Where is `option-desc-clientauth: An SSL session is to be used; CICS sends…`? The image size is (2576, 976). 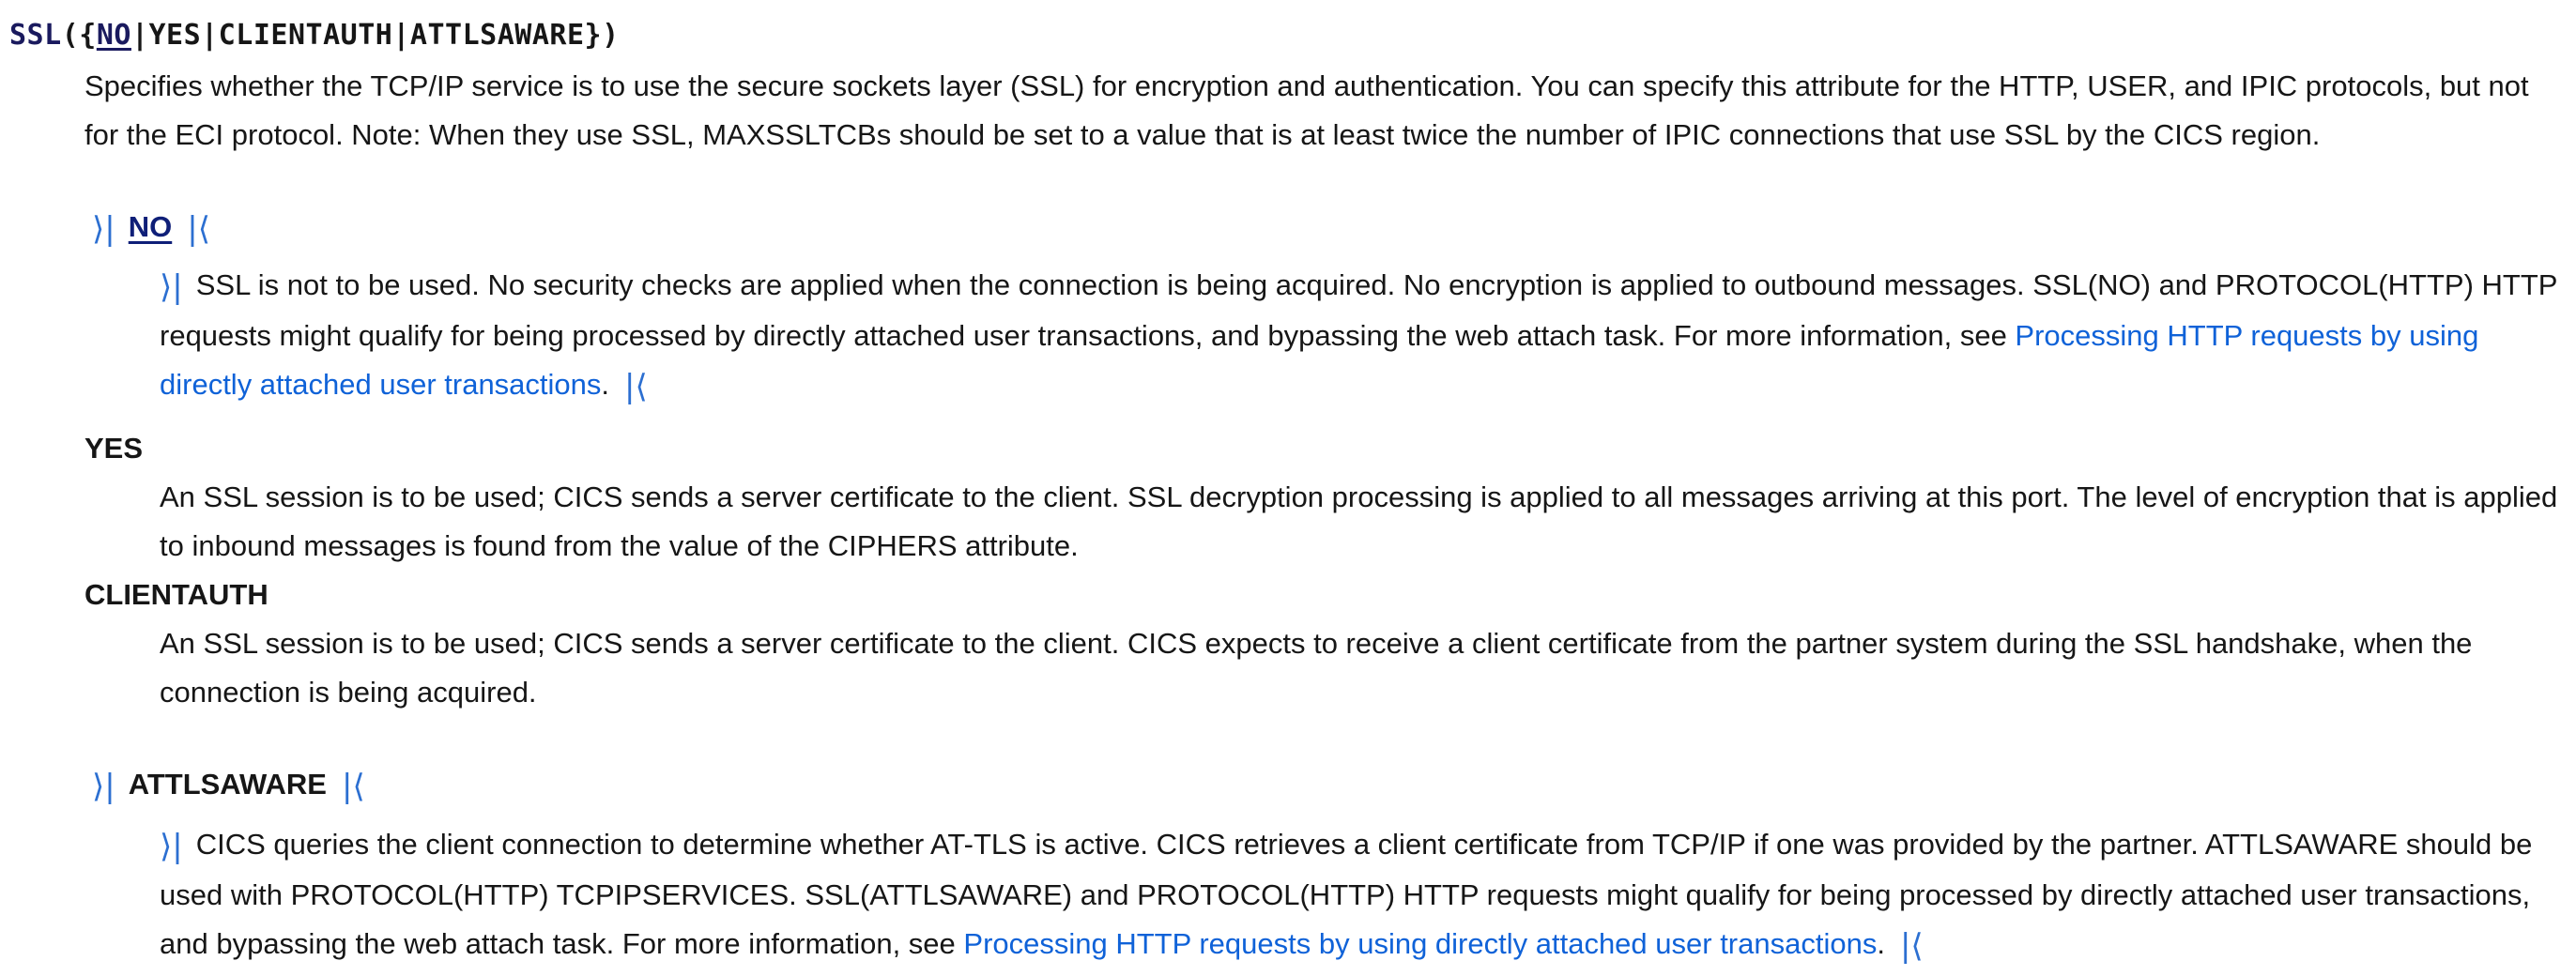 option-desc-clientauth: An SSL session is to be used; CICS sends… is located at coordinates (1317, 668).